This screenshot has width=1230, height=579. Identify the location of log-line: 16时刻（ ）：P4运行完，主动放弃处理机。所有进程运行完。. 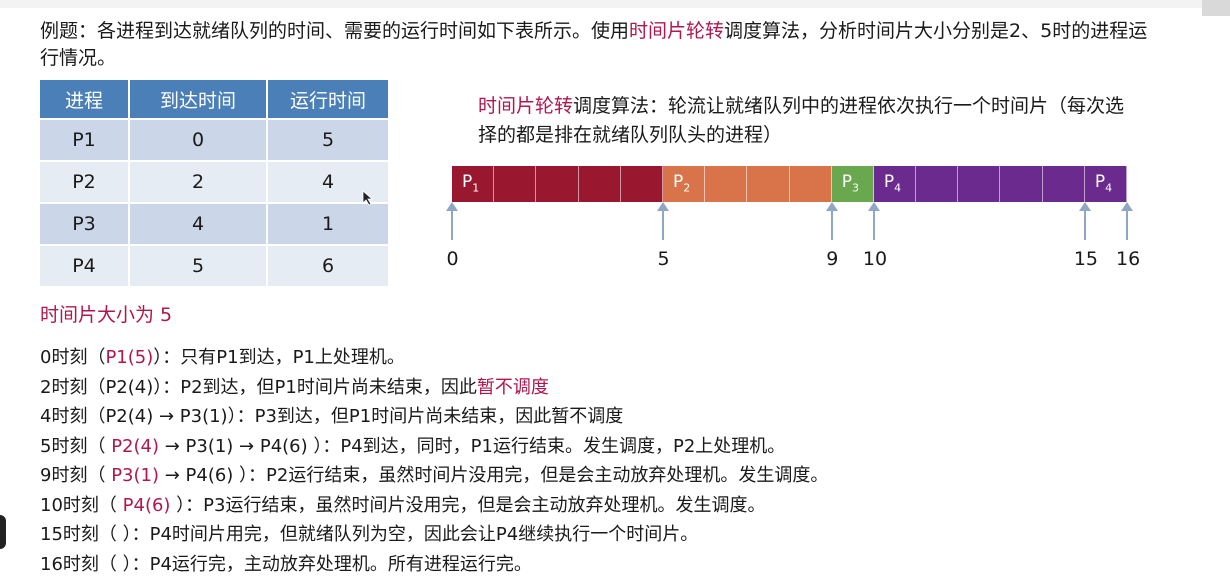
(434, 564).